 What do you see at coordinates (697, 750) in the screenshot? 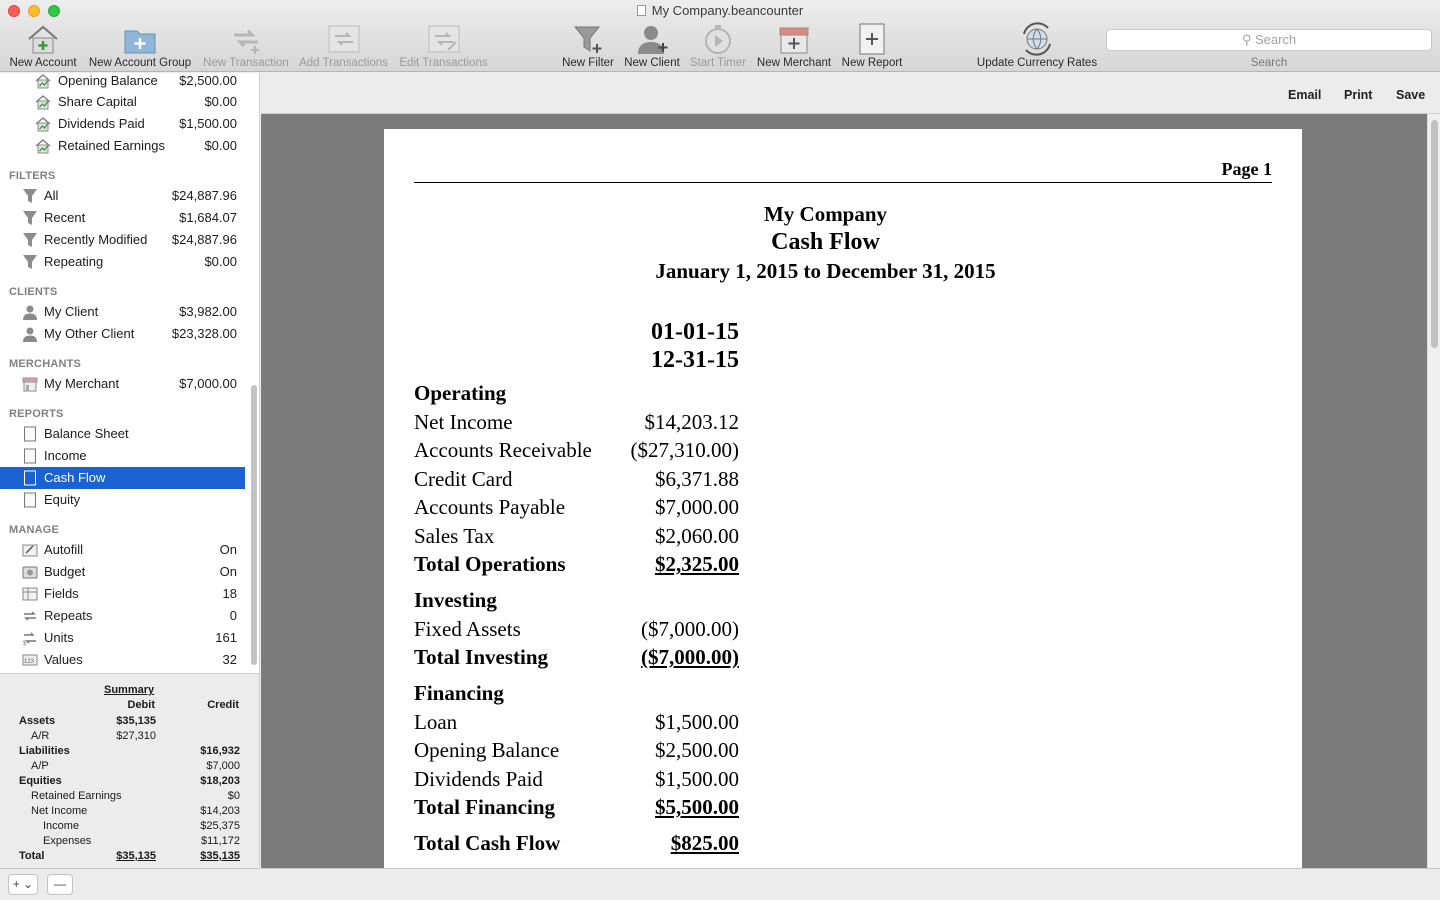
I see `report-line-value: $2,500.00` at bounding box center [697, 750].